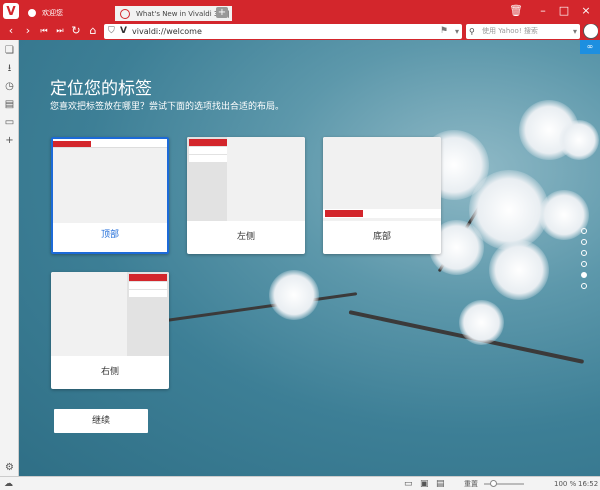 The width and height of the screenshot is (600, 490). Describe the element at coordinates (471, 484) in the screenshot. I see `zoom-reset-button: 重置` at that location.